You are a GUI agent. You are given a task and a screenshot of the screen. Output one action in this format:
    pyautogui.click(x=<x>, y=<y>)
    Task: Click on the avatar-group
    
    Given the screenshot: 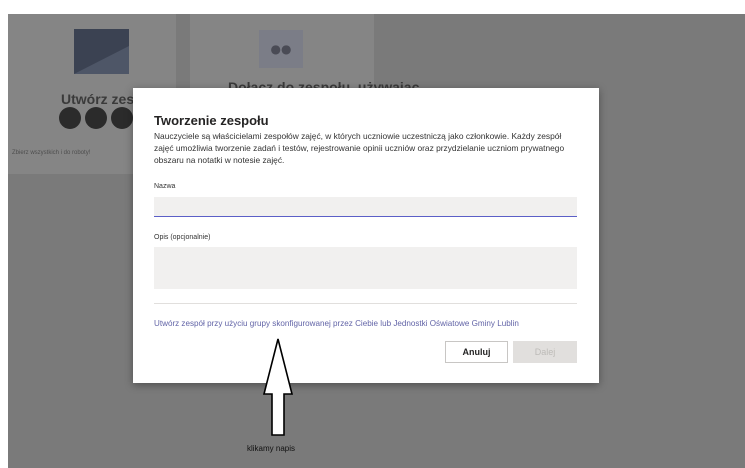 What is the action you would take?
    pyautogui.click(x=96, y=118)
    